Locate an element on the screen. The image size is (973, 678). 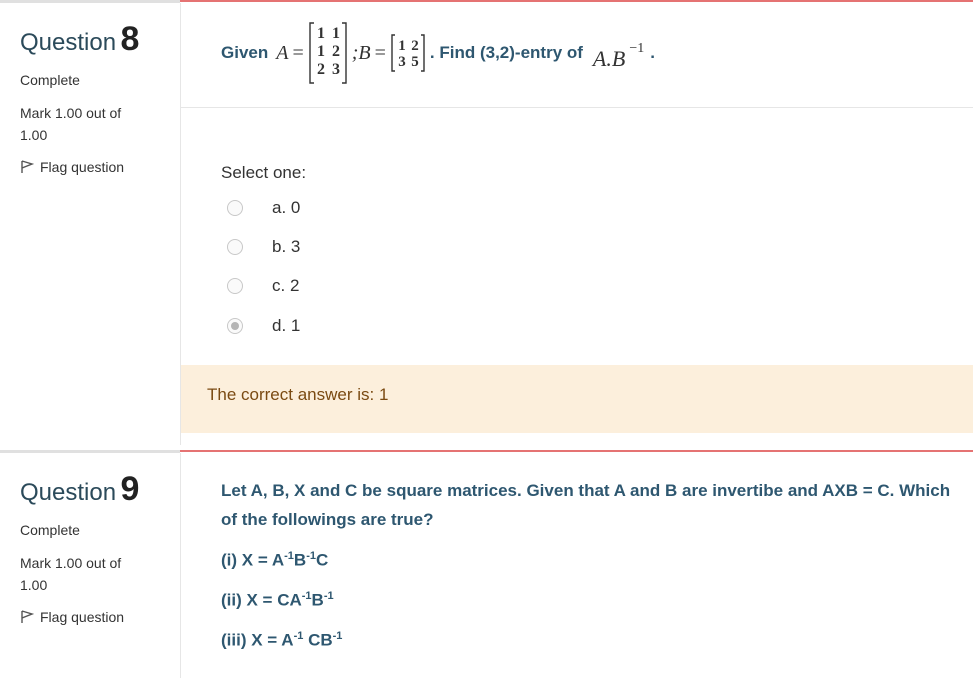
matrix-b-cell: 3 is located at coordinates (402, 62).